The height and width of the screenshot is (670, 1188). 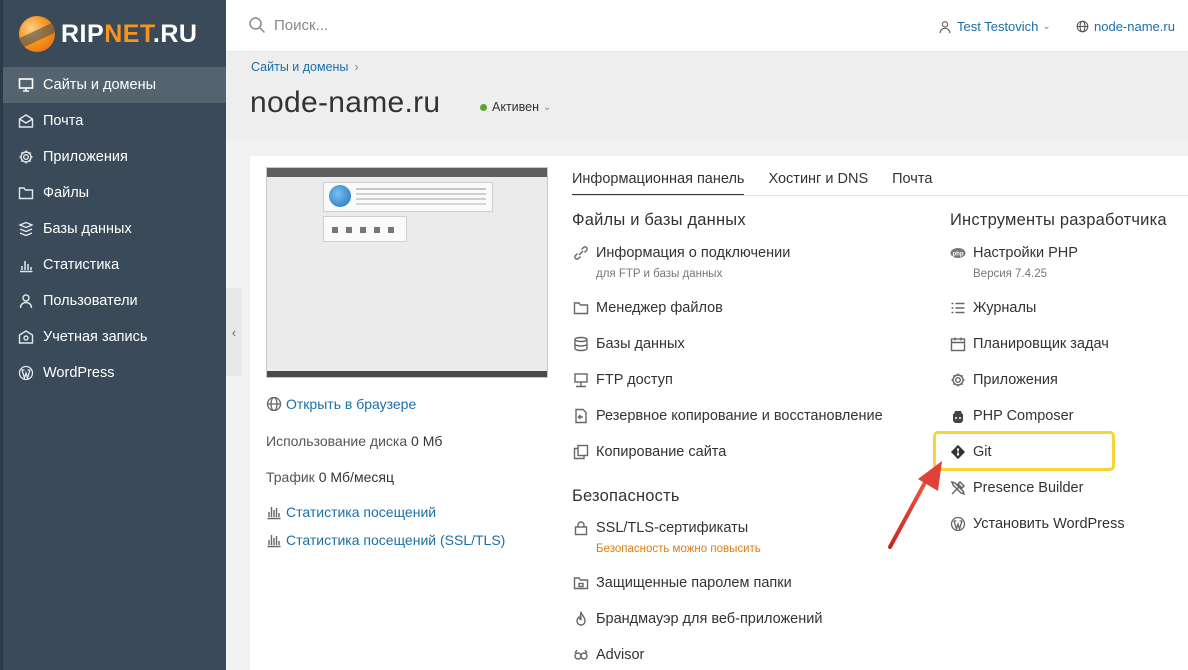 I want to click on waf-link: Брандмауэр для веб-приложений, so click(x=697, y=619).